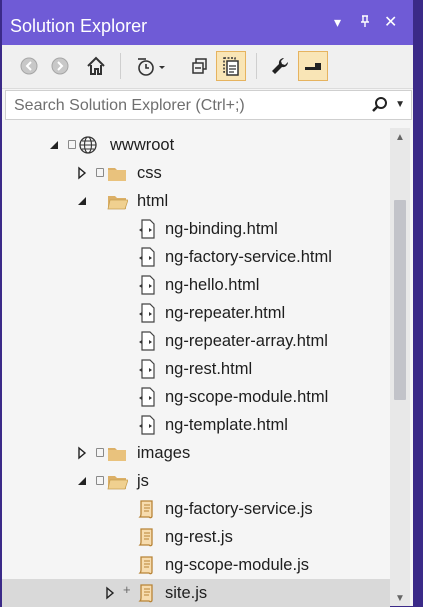 This screenshot has height=607, width=423. I want to click on vertical-scrollbar: ▲ ▼, so click(400, 367).